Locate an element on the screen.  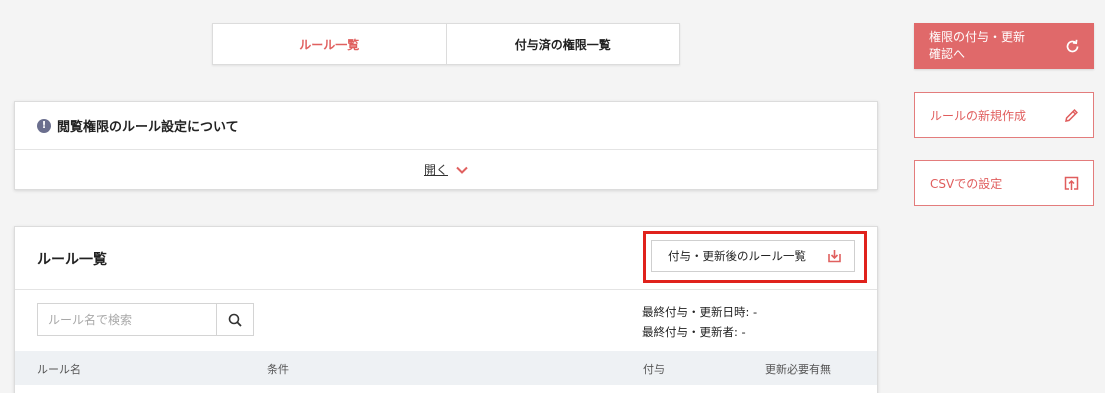
upload-icon is located at coordinates (1071, 183).